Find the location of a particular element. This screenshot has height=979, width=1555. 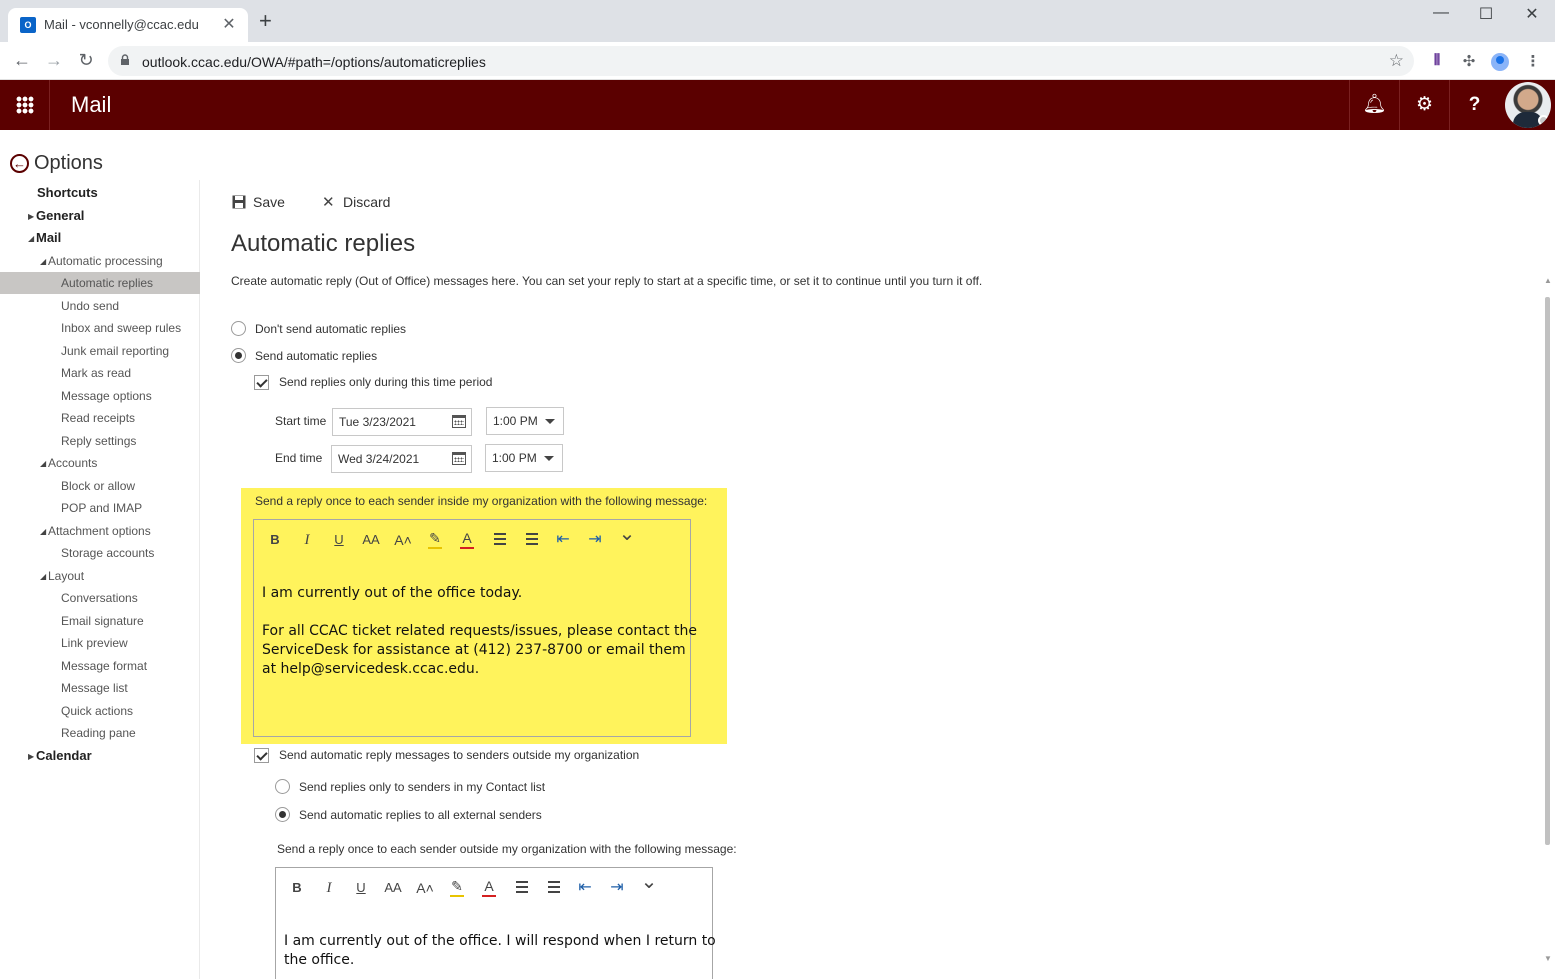

scroll-up-icon: ▲ is located at coordinates (1548, 280).